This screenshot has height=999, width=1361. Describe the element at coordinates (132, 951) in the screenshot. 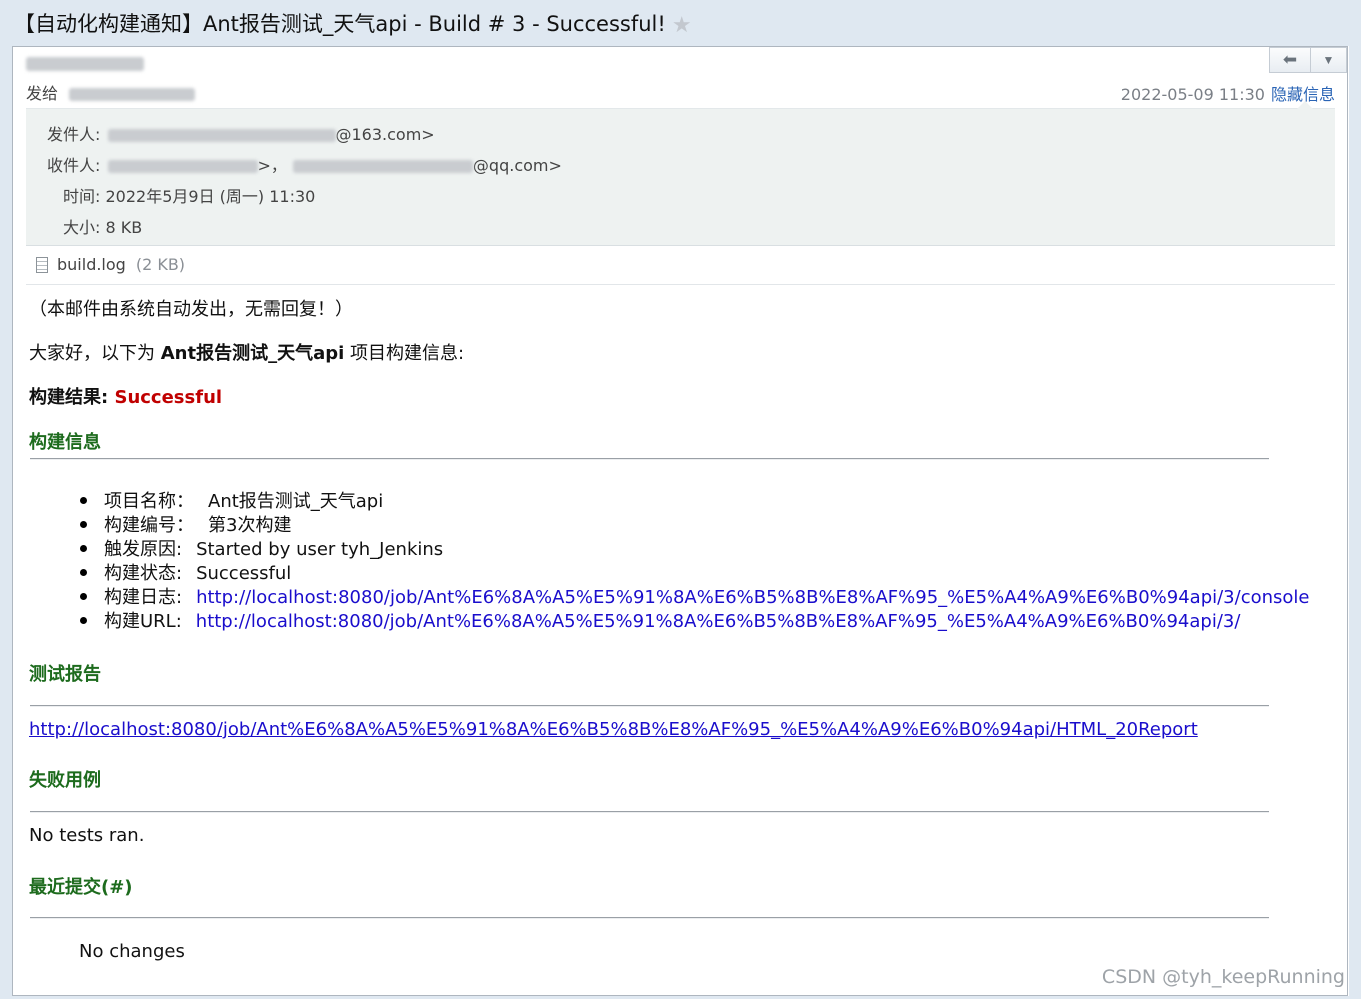

I see `recent-commits-text: No changes` at that location.